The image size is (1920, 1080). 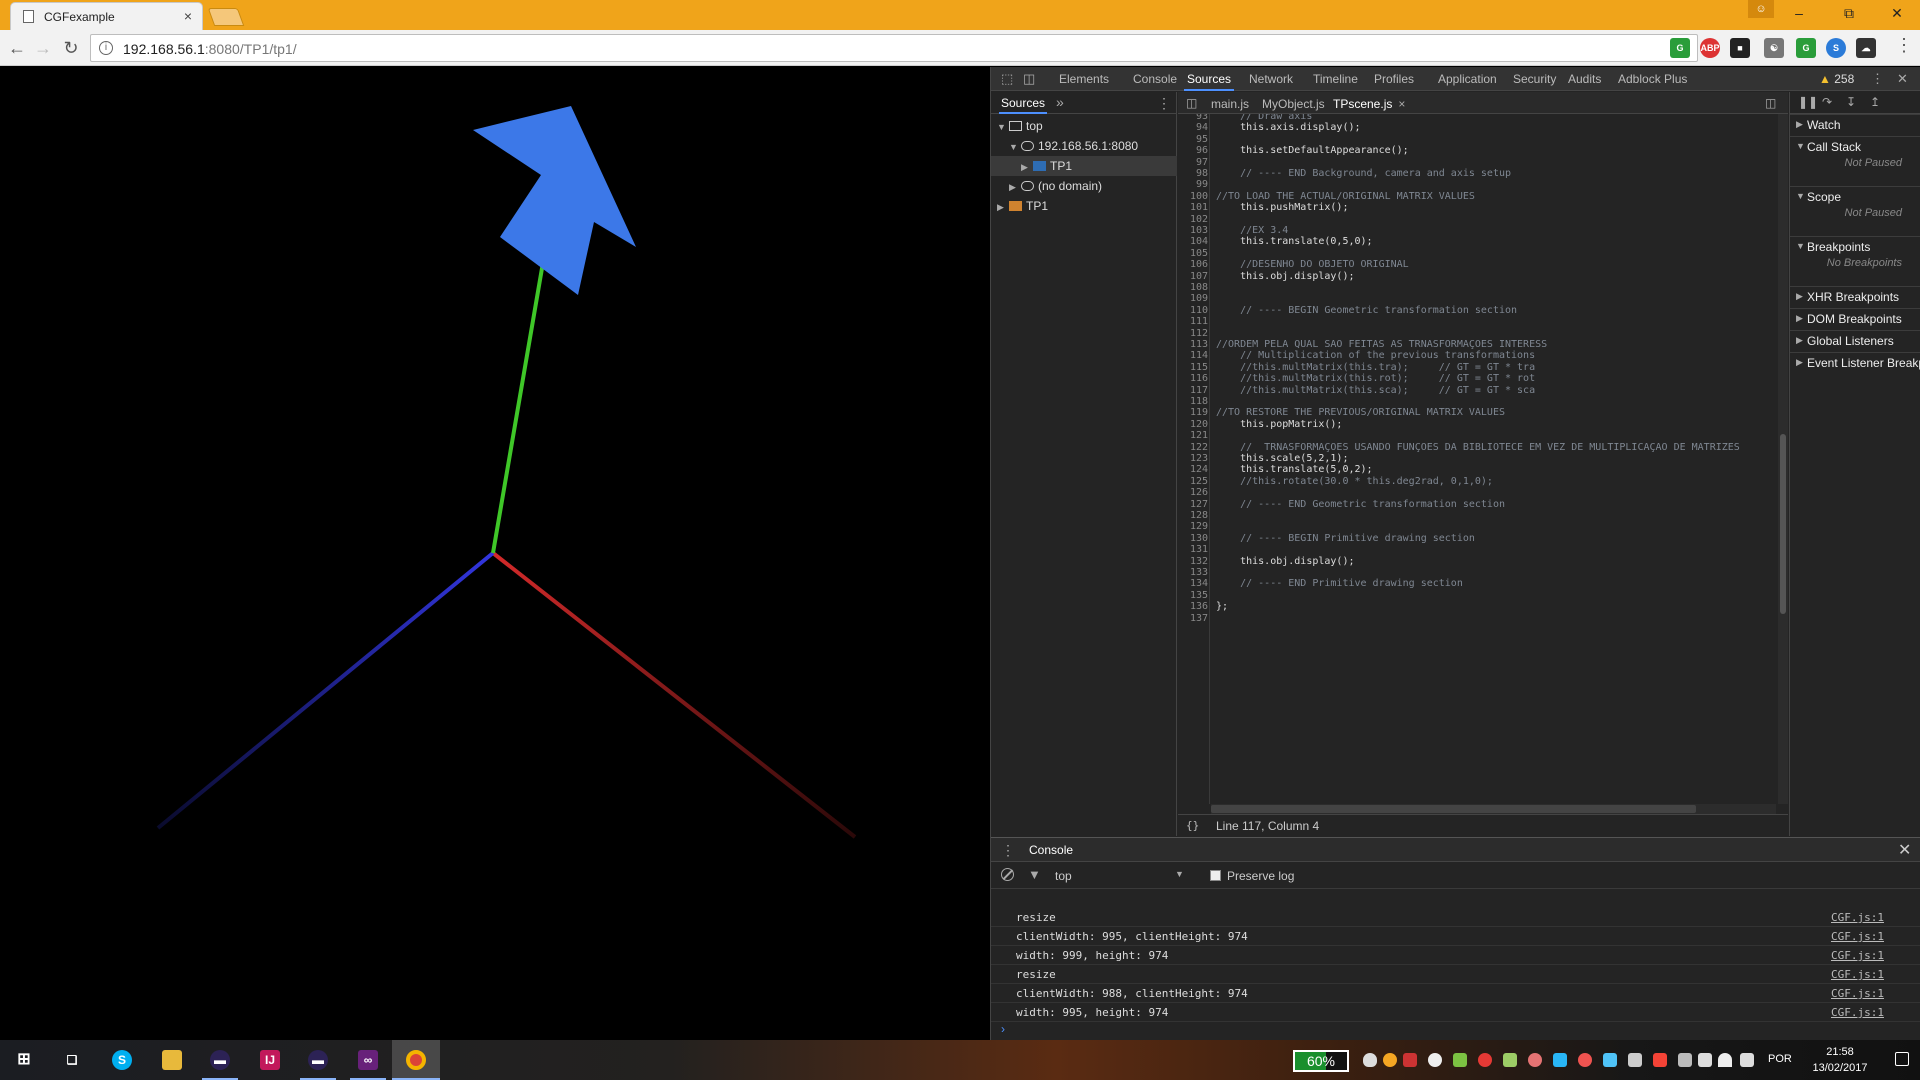 I want to click on filter-icon: ▼, so click(x=1034, y=874).